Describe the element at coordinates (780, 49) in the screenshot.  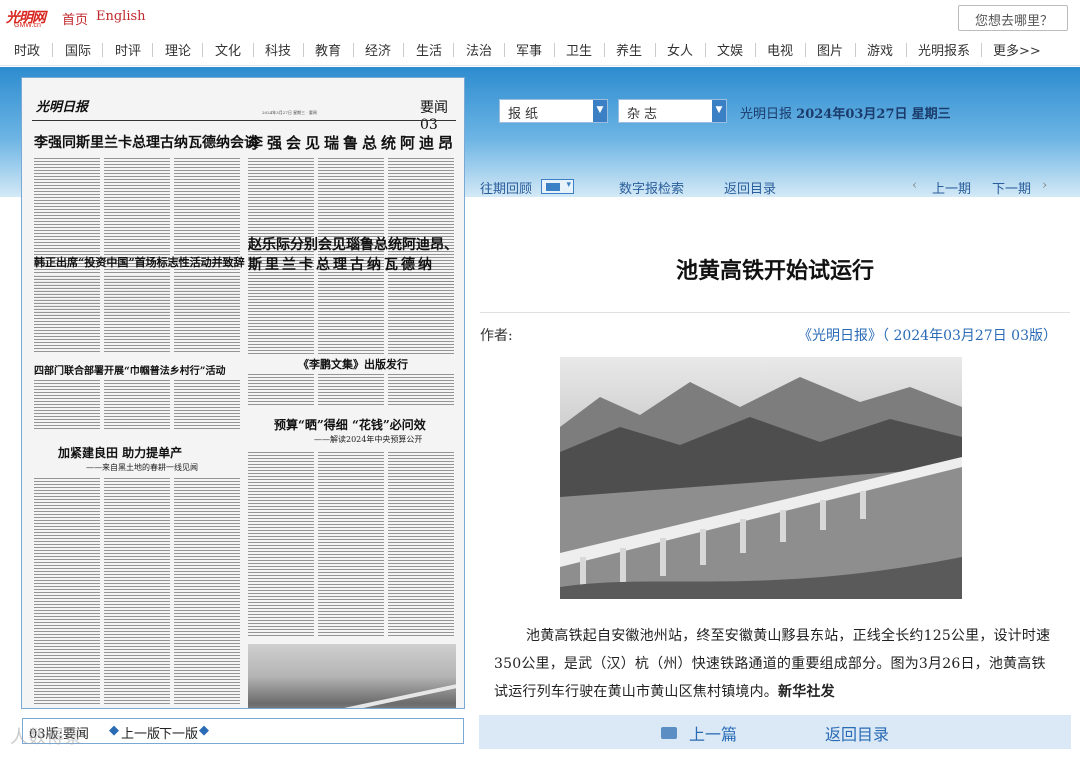
I see `nav-item: 电视` at that location.